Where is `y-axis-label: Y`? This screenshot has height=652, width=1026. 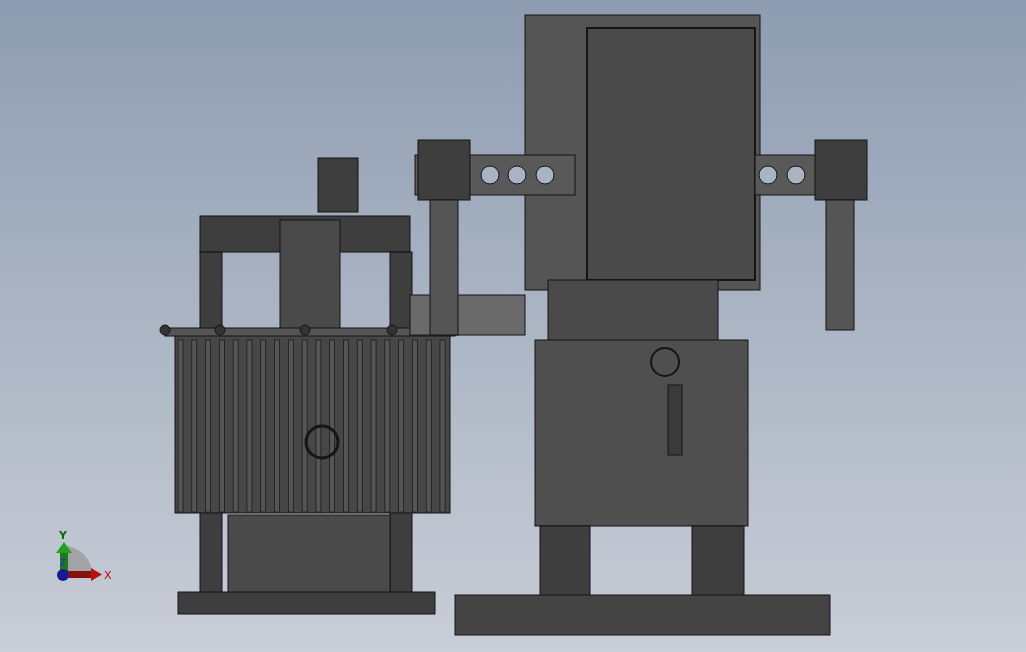 y-axis-label: Y is located at coordinates (63, 536).